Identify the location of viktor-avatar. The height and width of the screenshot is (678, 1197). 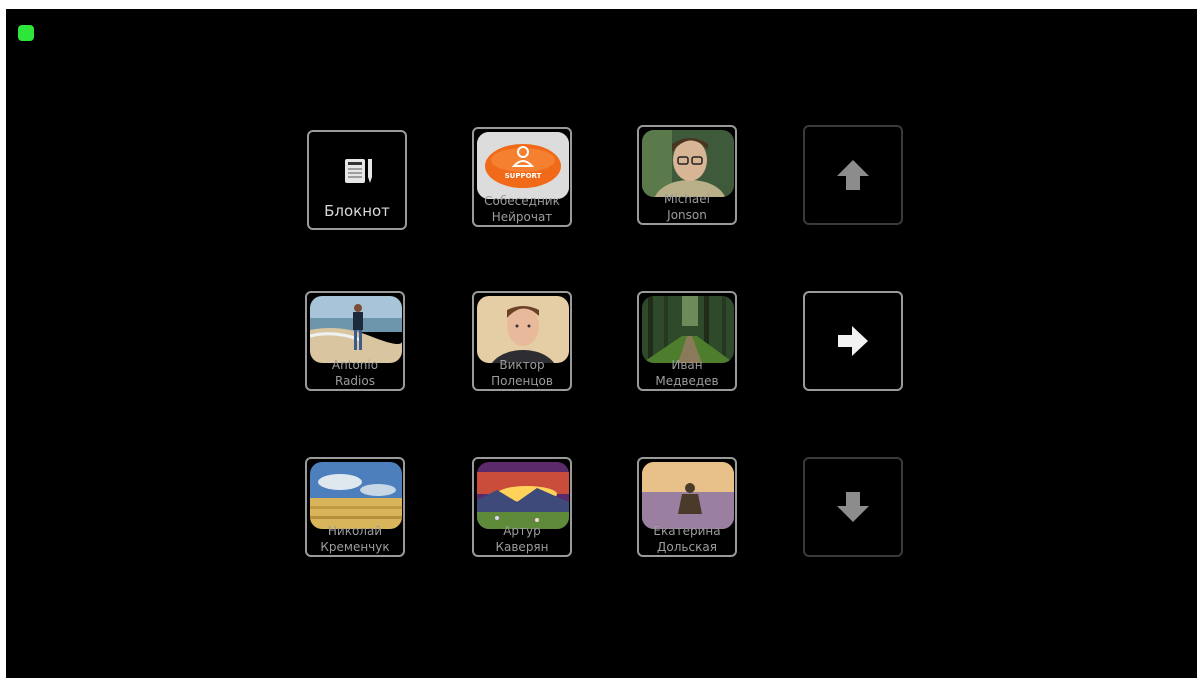
(523, 329).